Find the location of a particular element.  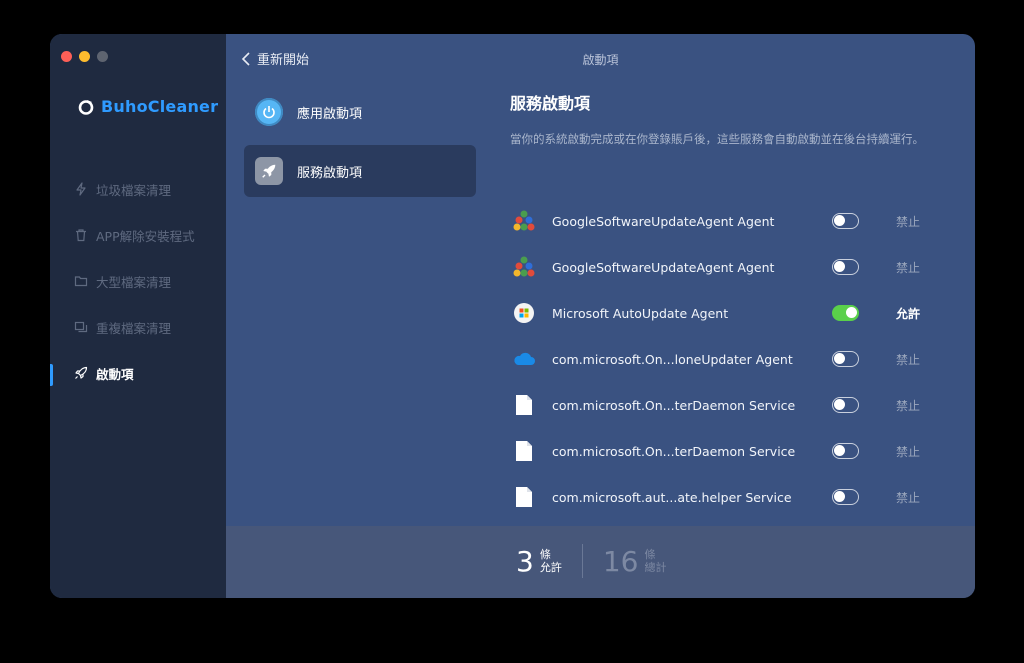

sidebar-item-label: 垃圾檔案清理 is located at coordinates (134, 190).